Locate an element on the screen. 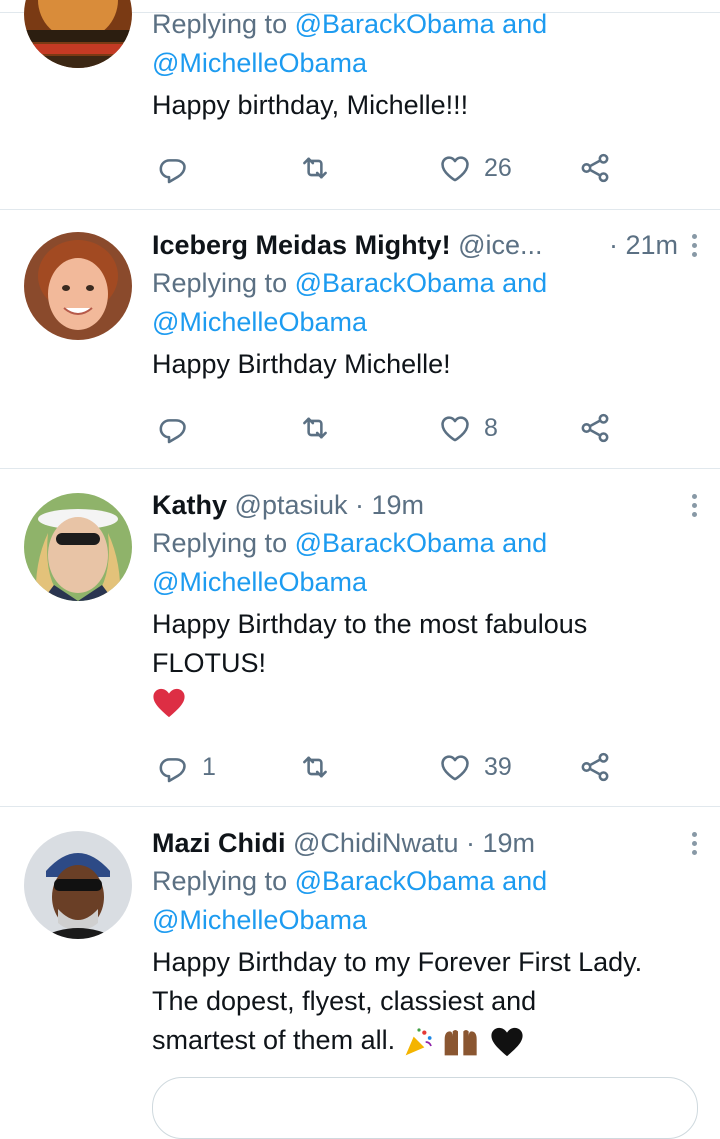  user-handle: @ChidiNwatu is located at coordinates (375, 843).